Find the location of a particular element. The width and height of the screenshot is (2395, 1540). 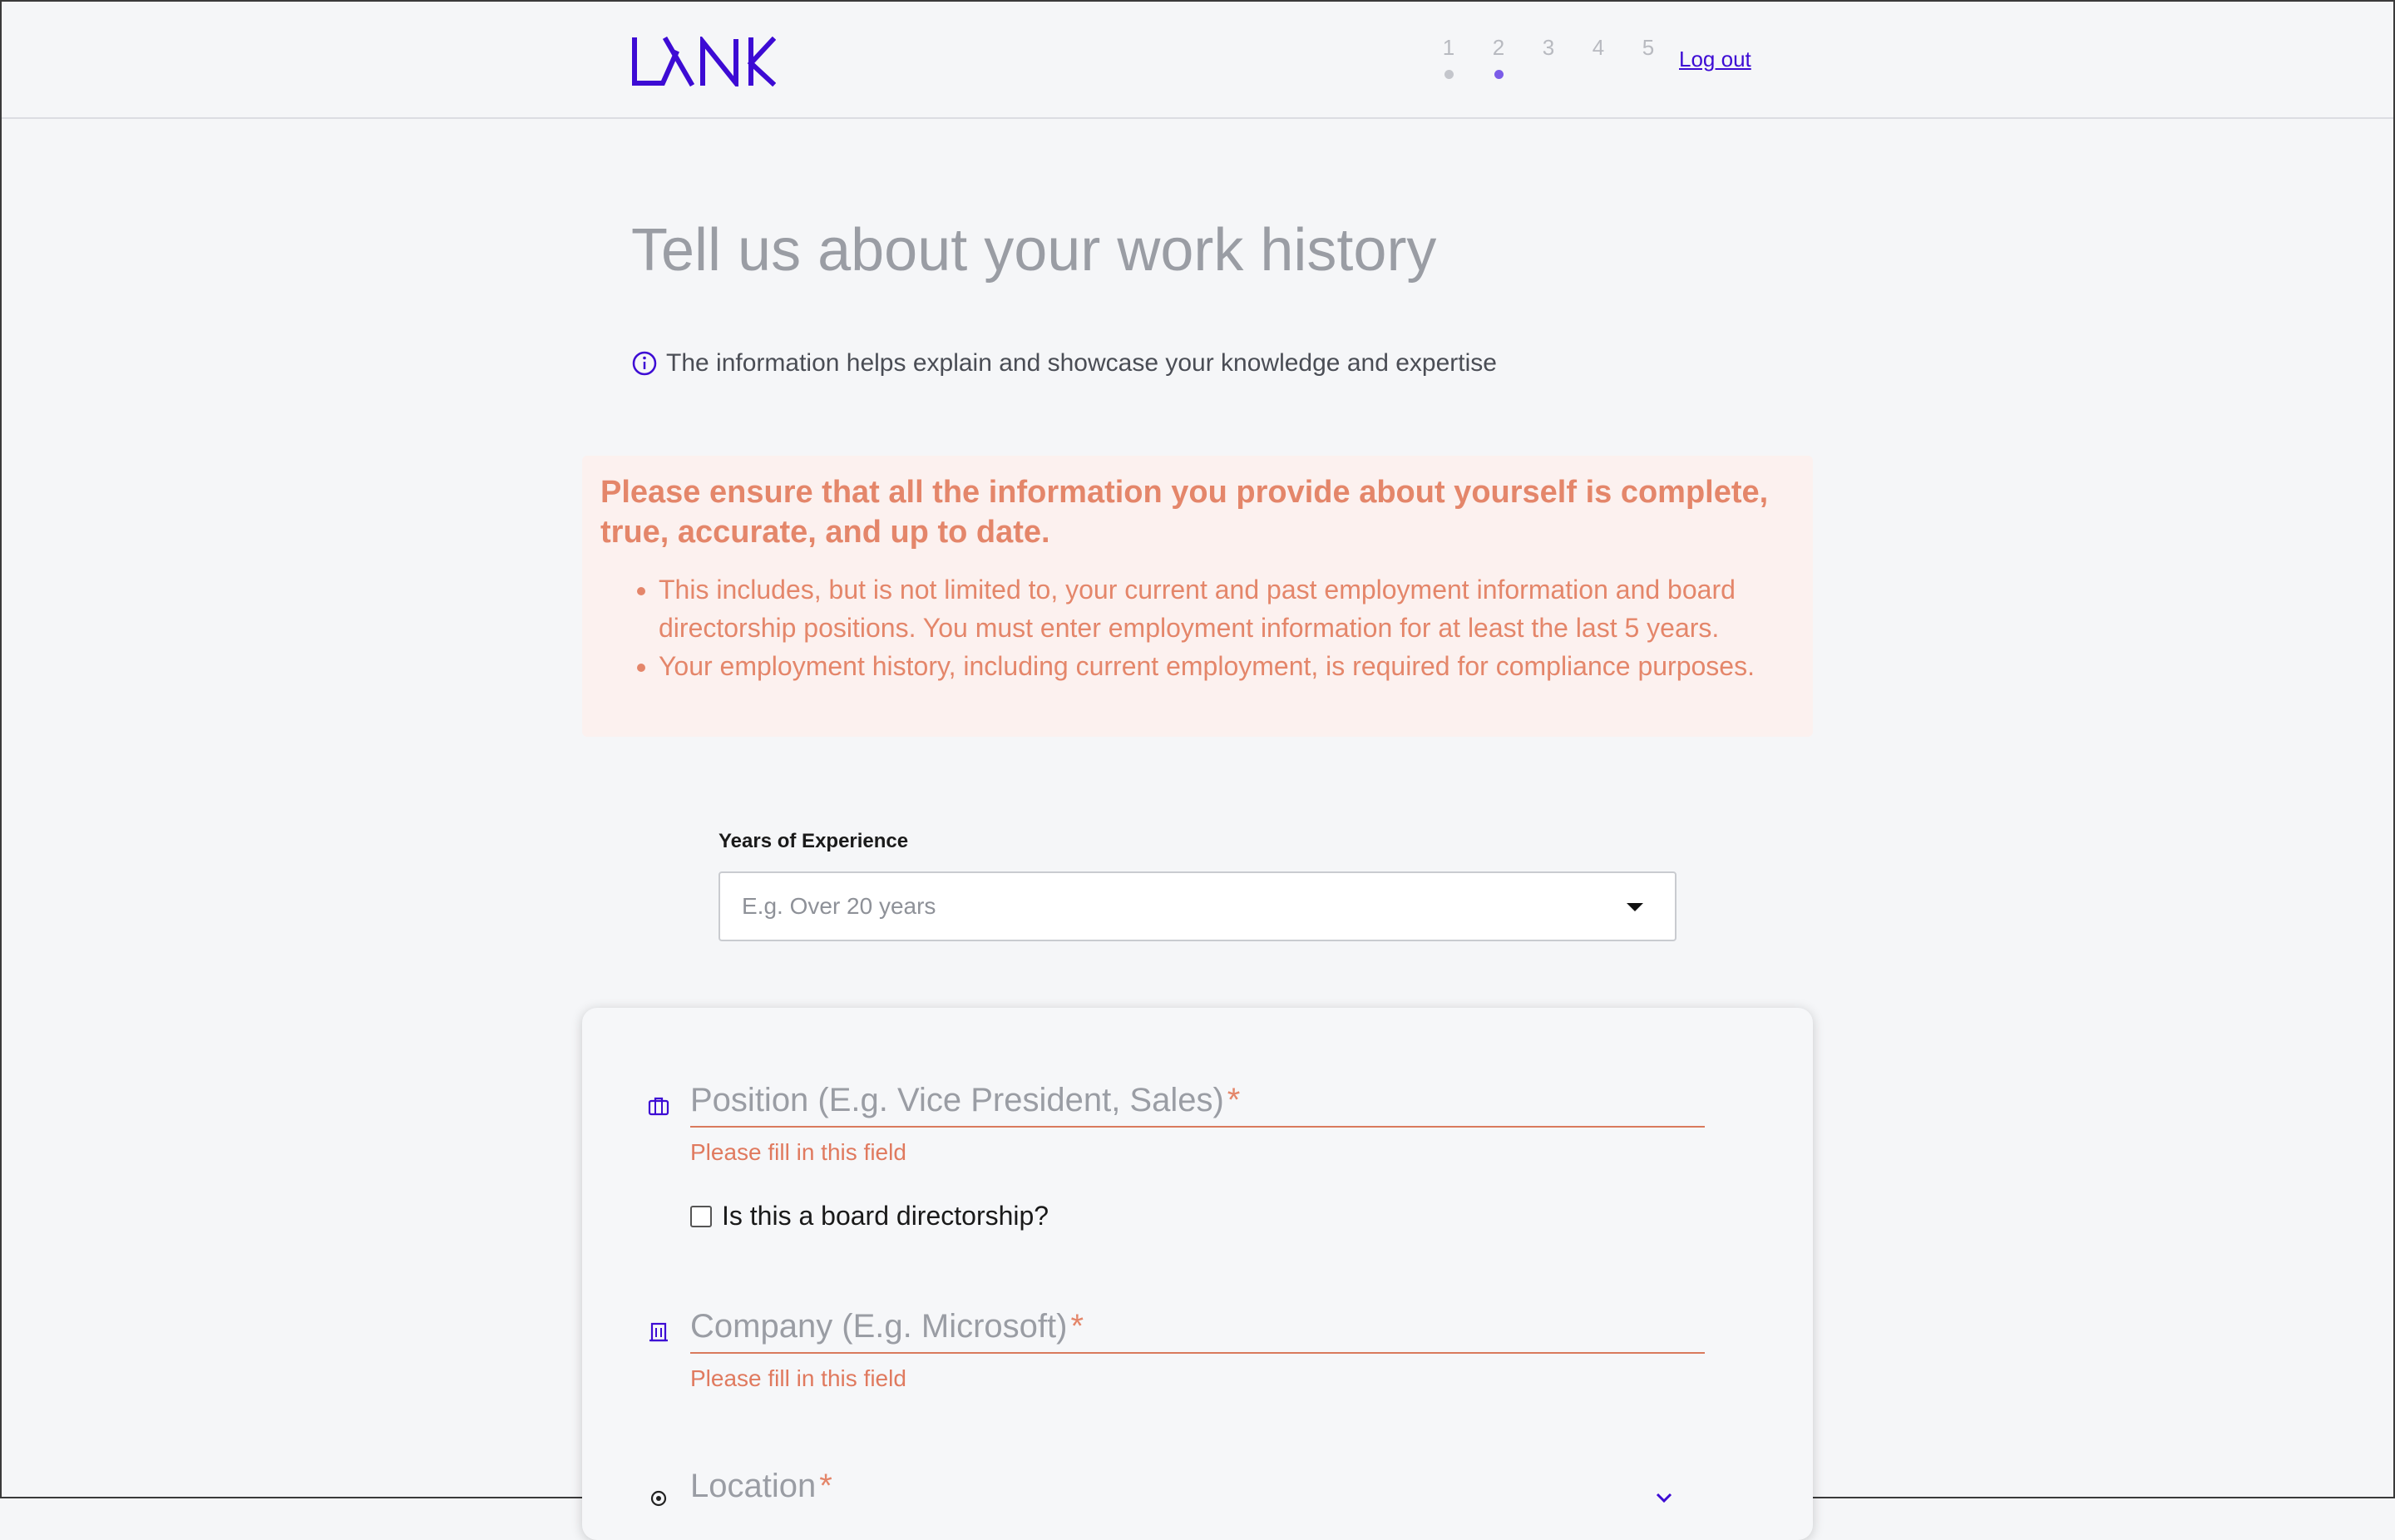

years-of-experience-select: E.g. Over 20 years is located at coordinates (1197, 906).